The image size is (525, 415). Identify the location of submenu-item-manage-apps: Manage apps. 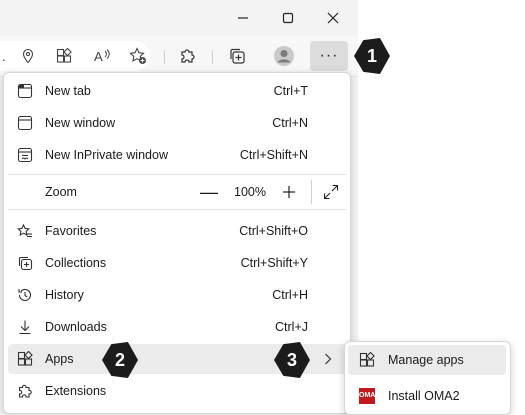
(427, 360).